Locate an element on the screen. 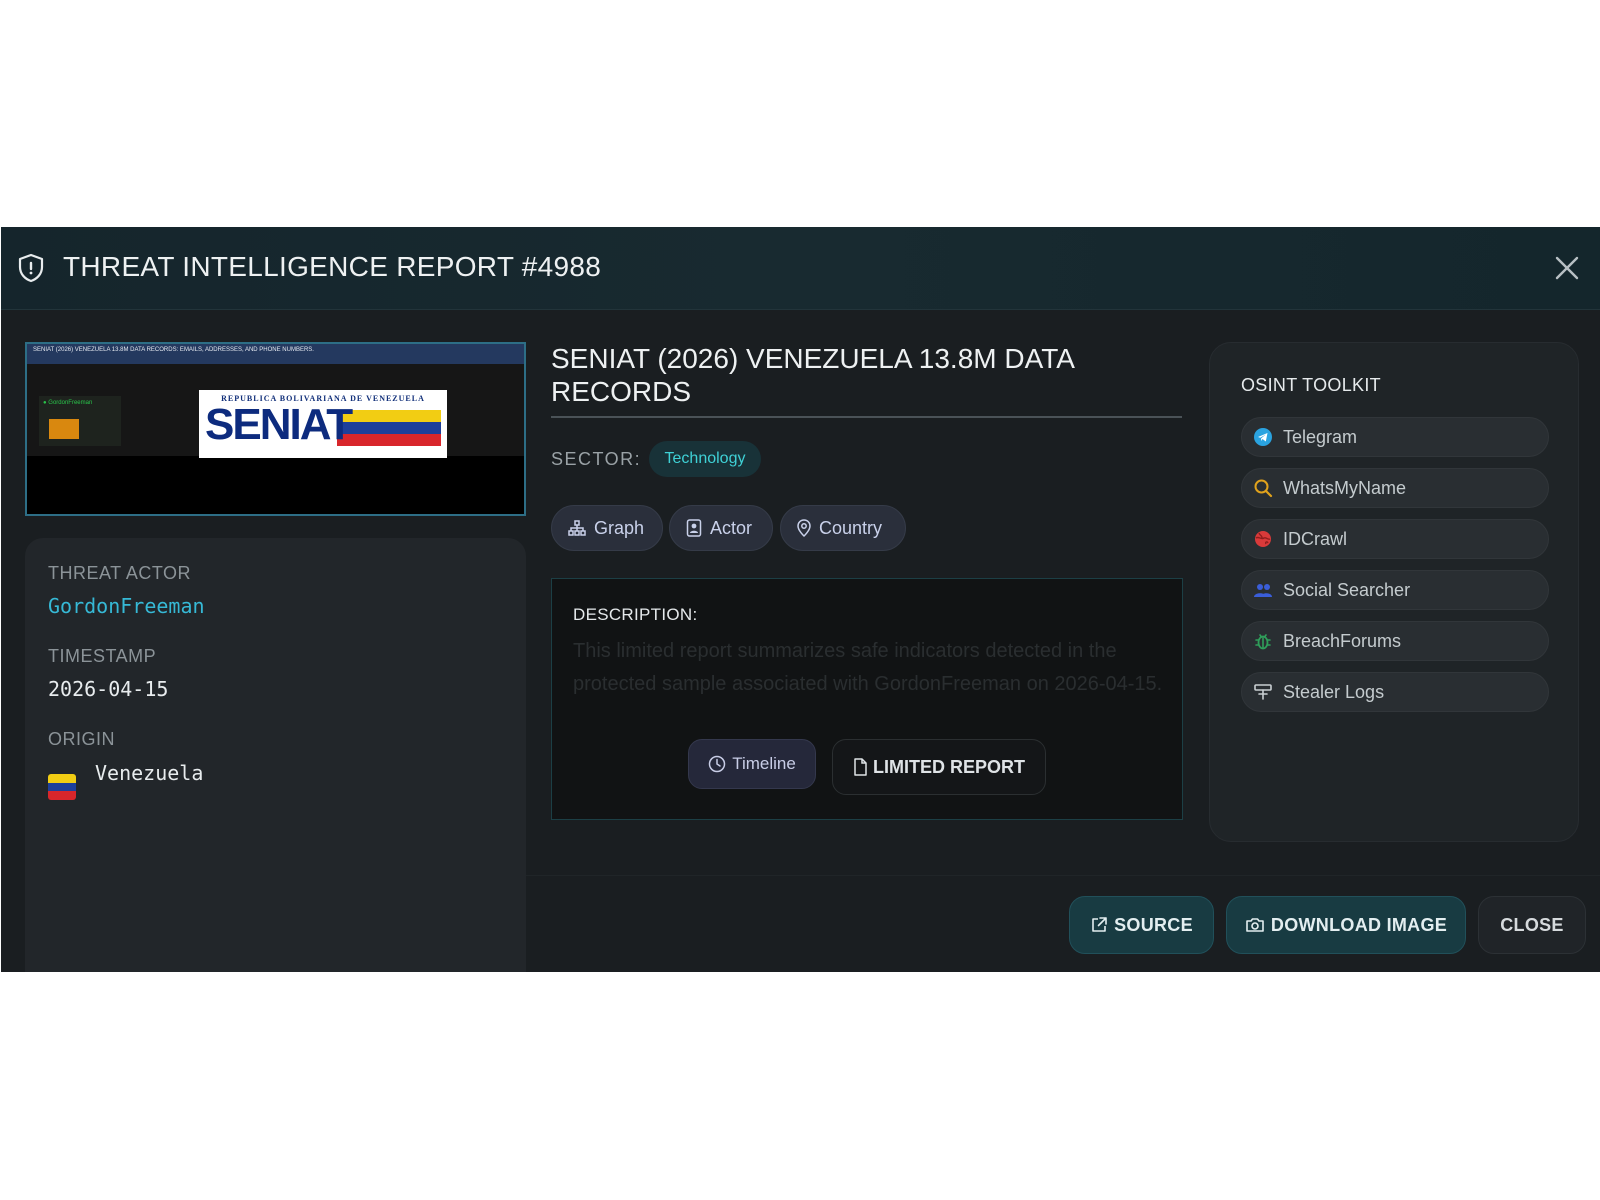 The width and height of the screenshot is (1600, 1200). osint-item-breachforums: BreachForums is located at coordinates (1395, 641).